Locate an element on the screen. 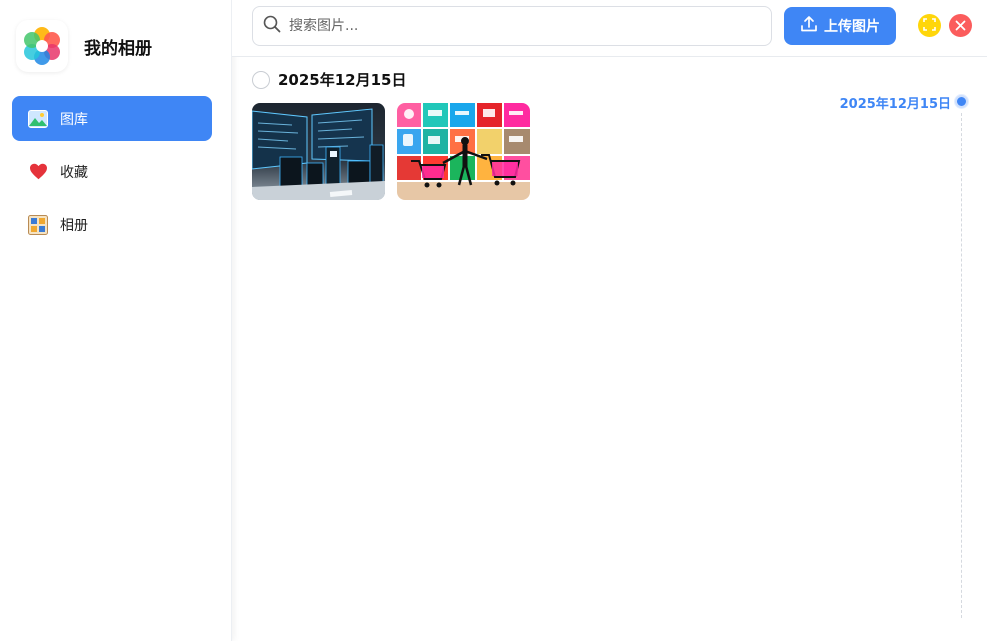  search-box is located at coordinates (512, 26).